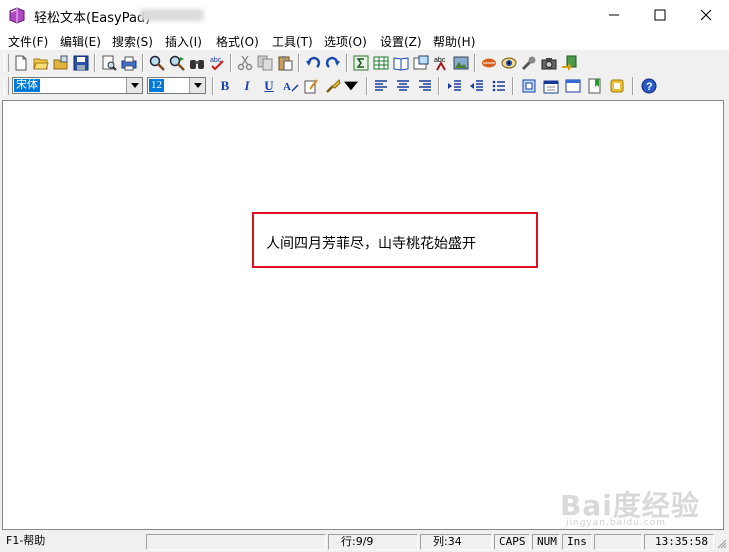 Image resolution: width=729 pixels, height=552 pixels. I want to click on page-icon, so click(529, 86).